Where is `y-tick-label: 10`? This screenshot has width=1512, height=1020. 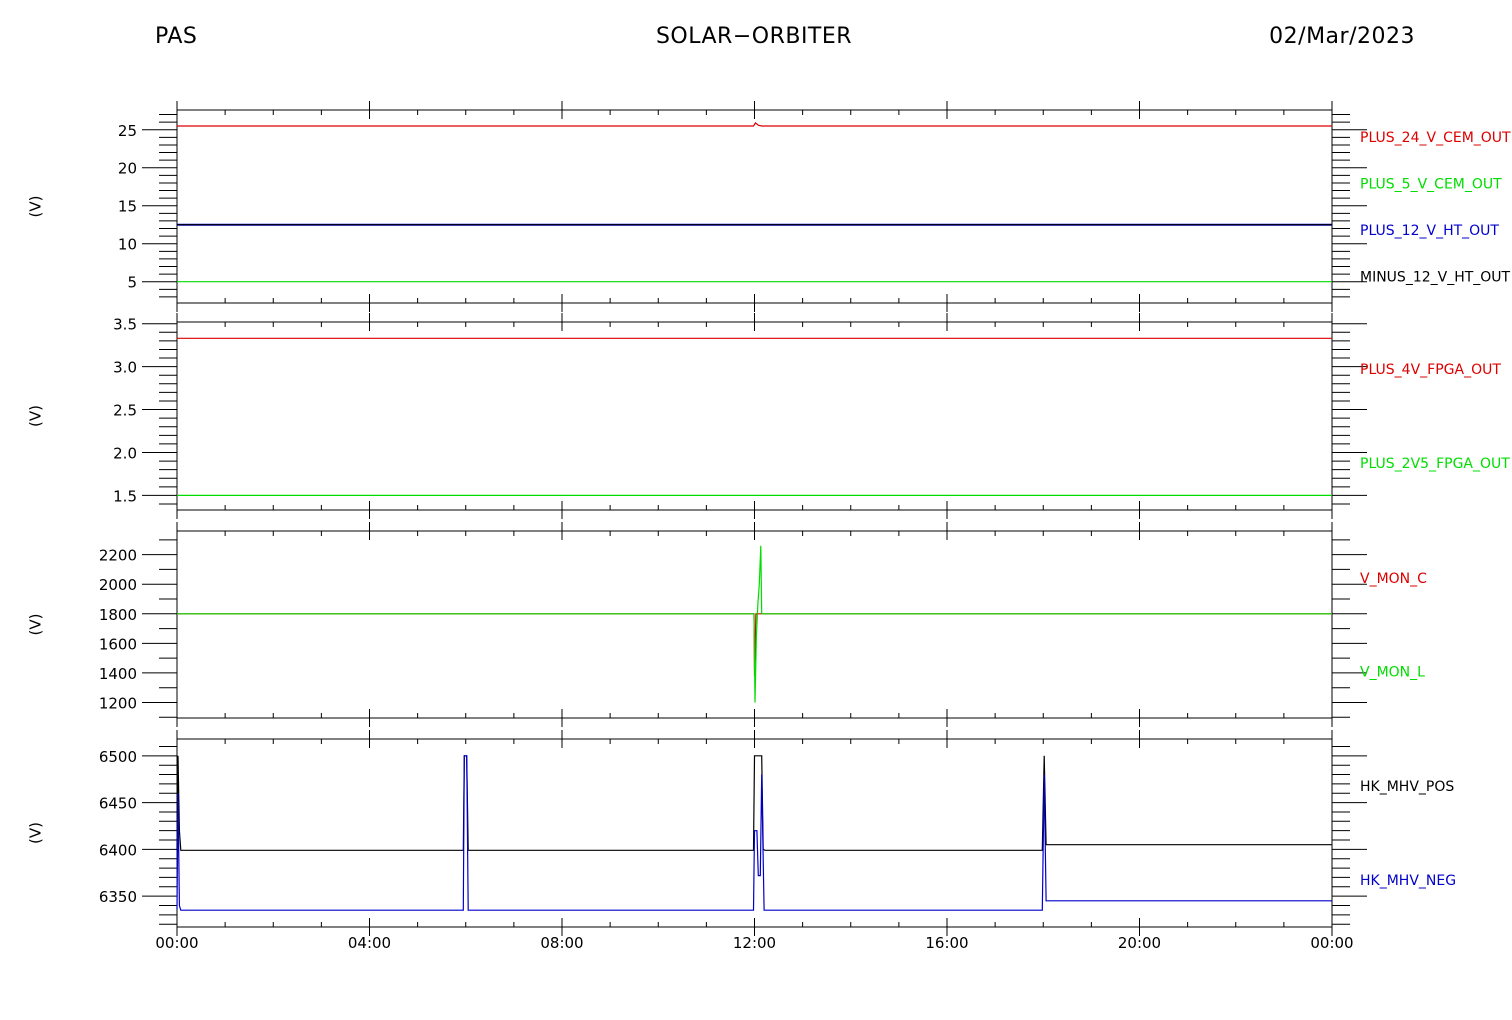 y-tick-label: 10 is located at coordinates (127, 245).